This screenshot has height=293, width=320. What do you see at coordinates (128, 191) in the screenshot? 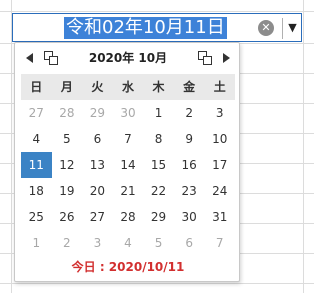
I see `day-cell: 21` at bounding box center [128, 191].